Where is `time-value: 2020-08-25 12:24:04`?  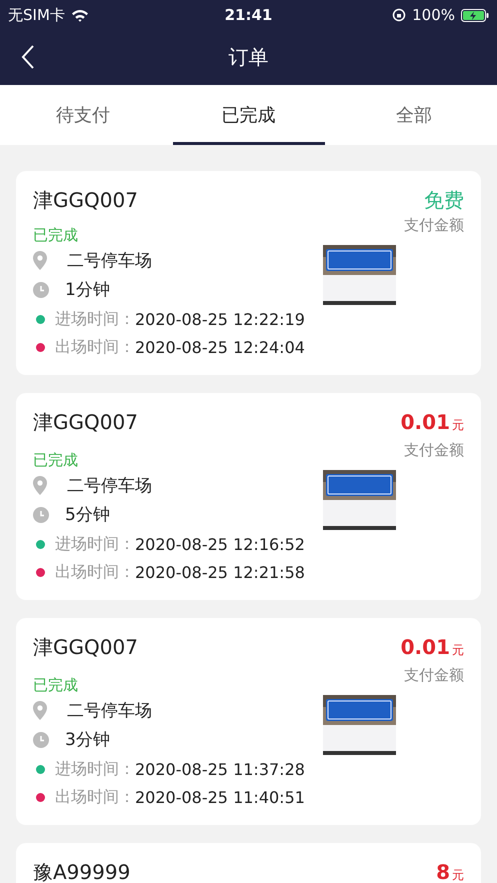
time-value: 2020-08-25 12:24:04 is located at coordinates (220, 347).